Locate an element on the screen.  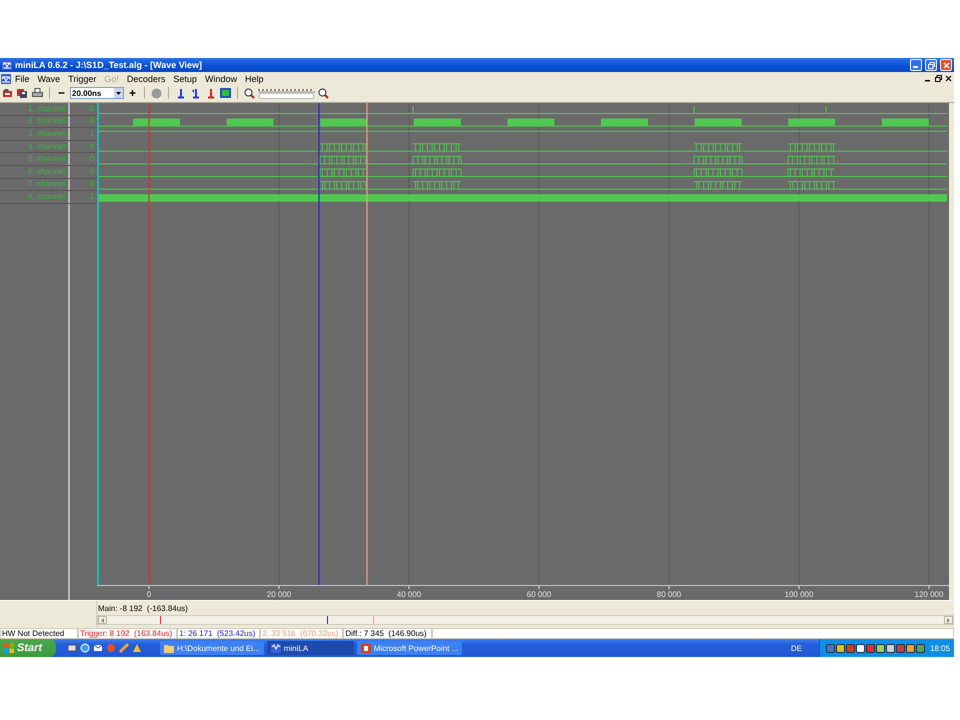
menu-item: File is located at coordinates (22, 79).